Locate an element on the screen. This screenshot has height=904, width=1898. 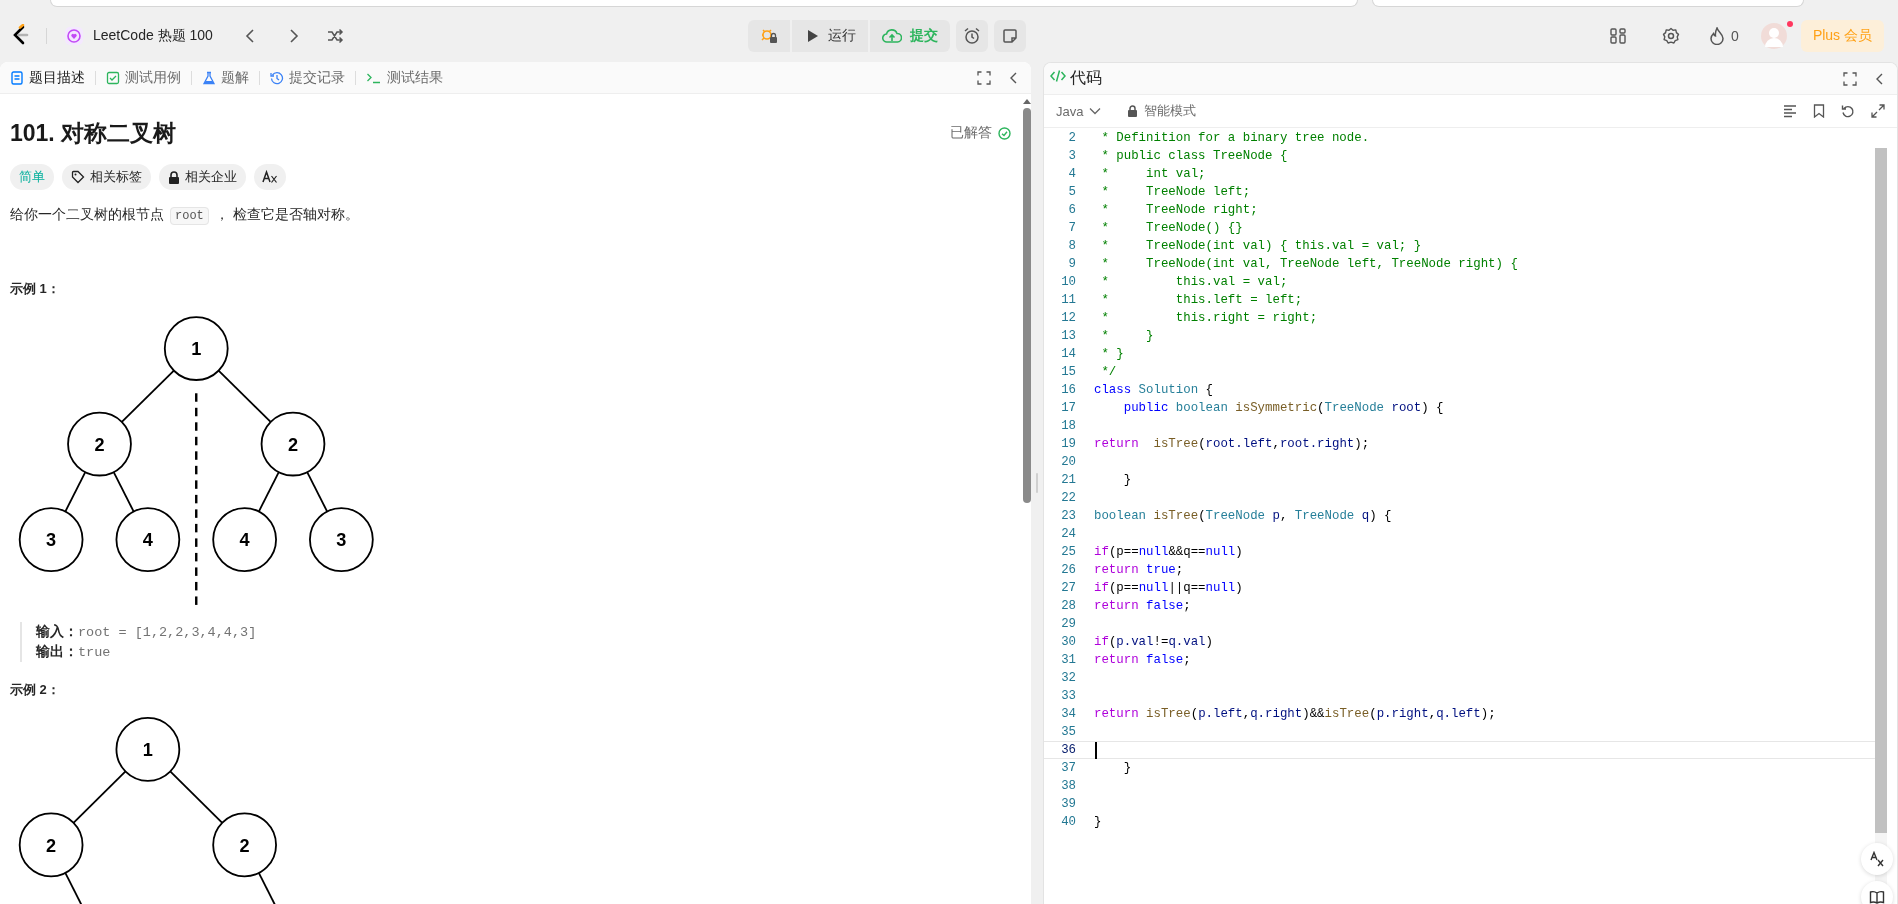
book-button is located at coordinates (1877, 892).